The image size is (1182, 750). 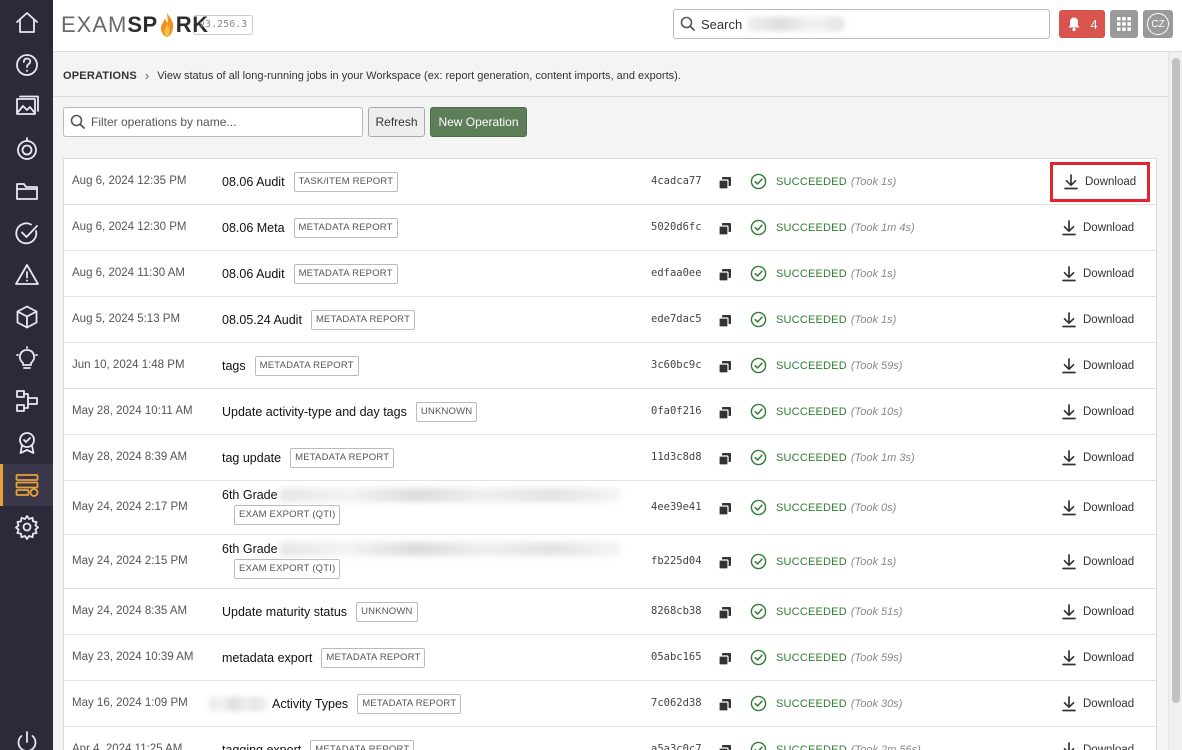 I want to click on global-search-input: Search, so click(x=861, y=24).